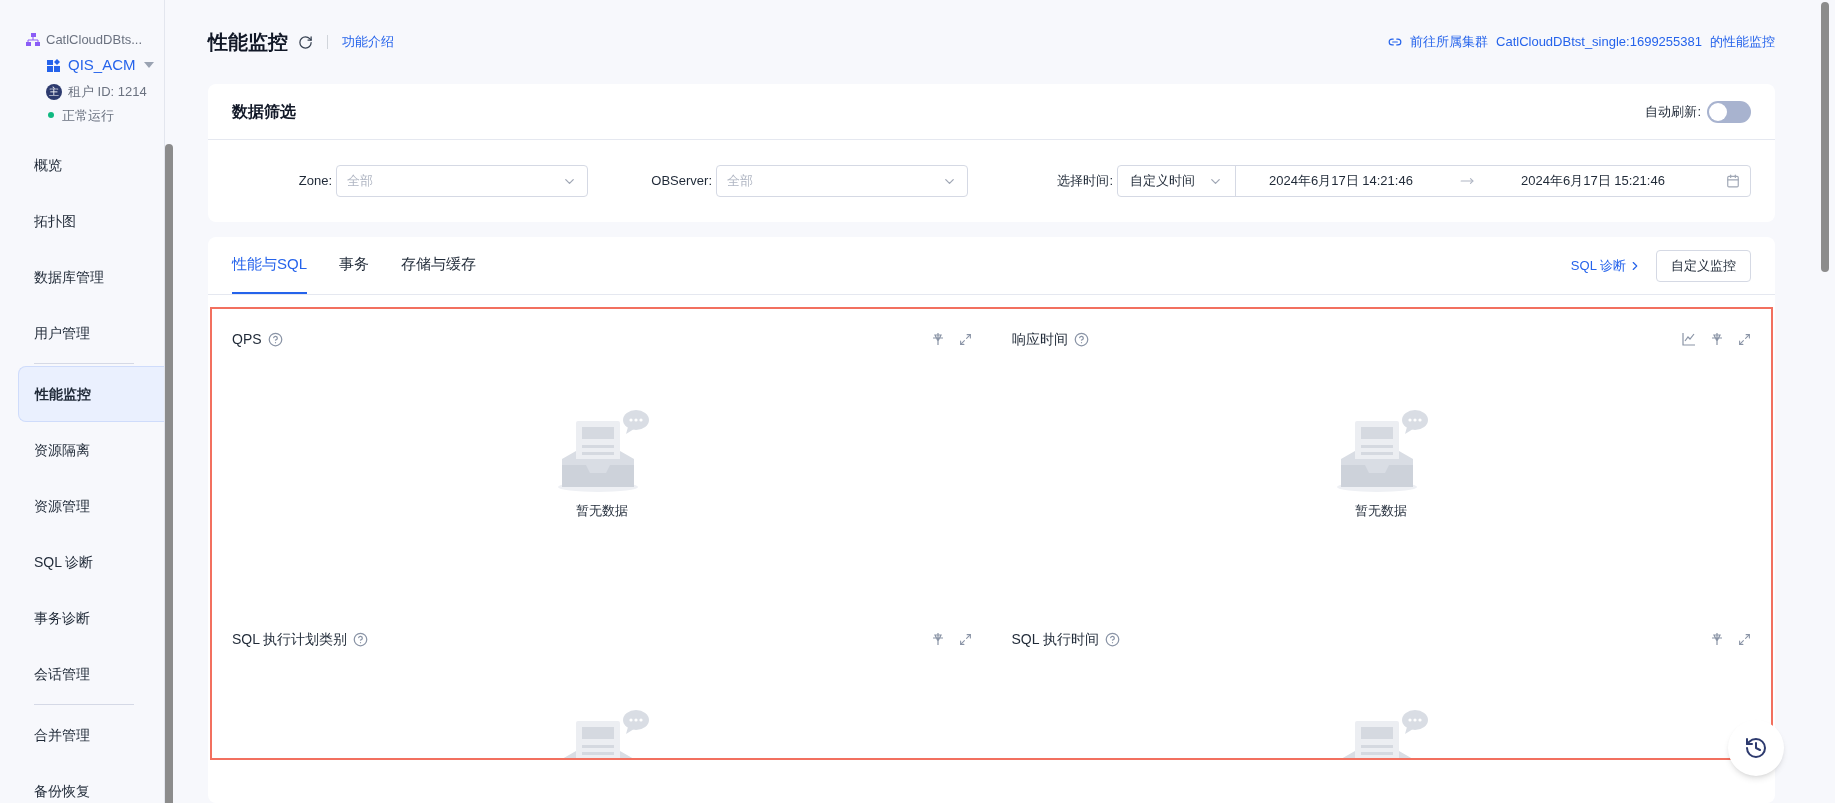  I want to click on field-label: OBServer:, so click(681, 181).